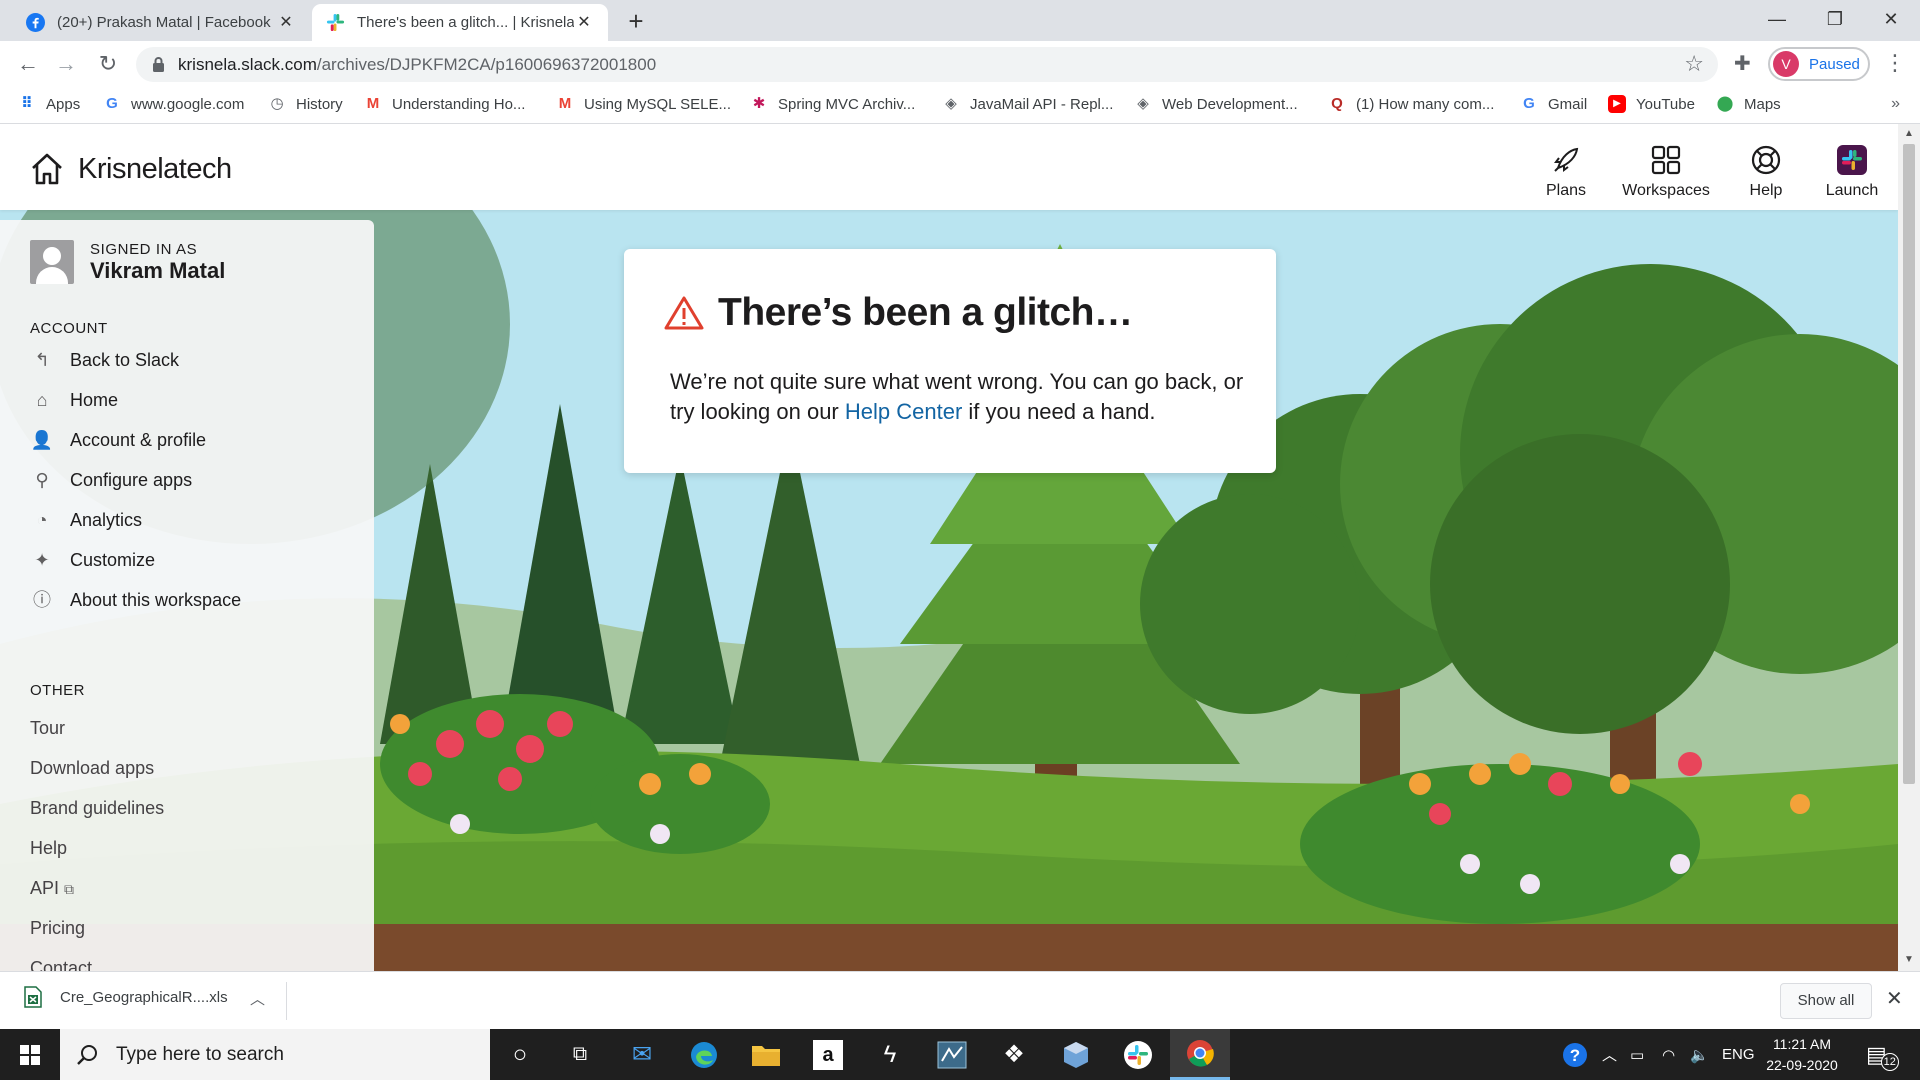  What do you see at coordinates (1802, 1055) in the screenshot?
I see `clock: 11:21 AM 22-09-2020` at bounding box center [1802, 1055].